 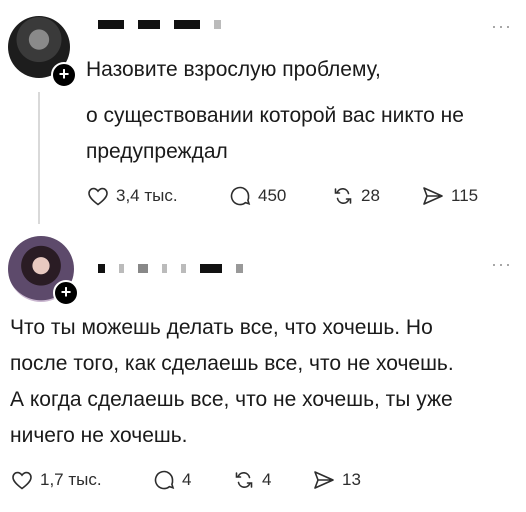 What do you see at coordinates (449, 196) in the screenshot?
I see `share-button: 115` at bounding box center [449, 196].